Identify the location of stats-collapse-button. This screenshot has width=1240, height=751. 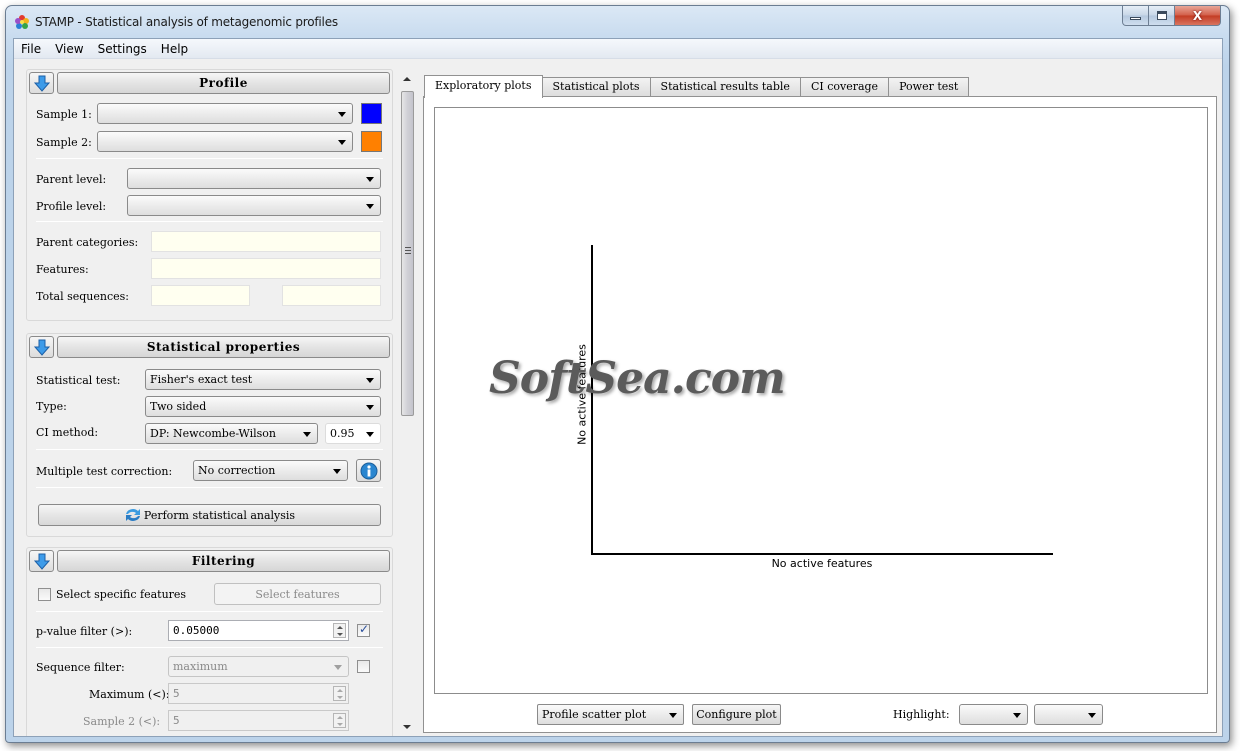
(41, 347).